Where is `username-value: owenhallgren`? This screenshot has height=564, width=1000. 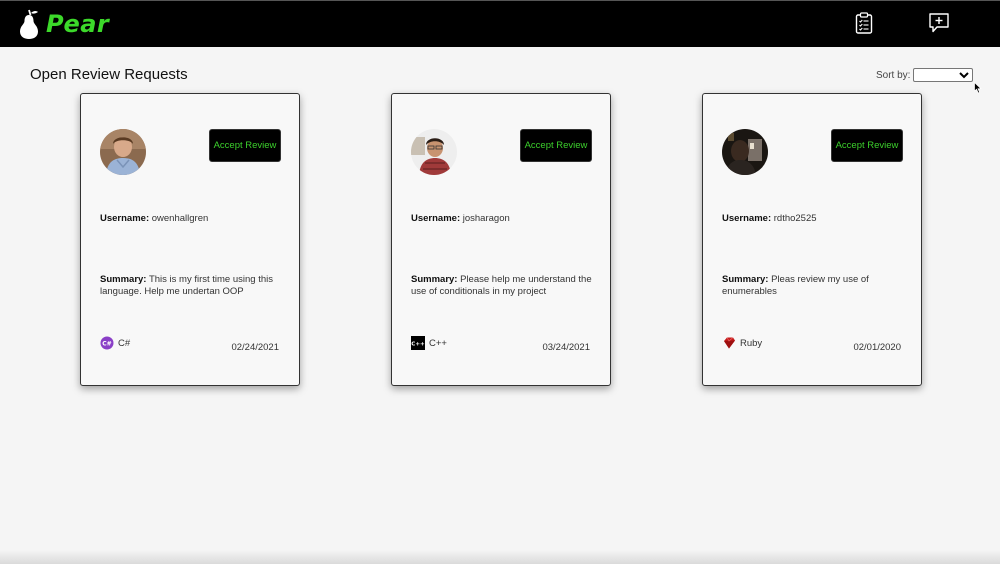
username-value: owenhallgren is located at coordinates (180, 218).